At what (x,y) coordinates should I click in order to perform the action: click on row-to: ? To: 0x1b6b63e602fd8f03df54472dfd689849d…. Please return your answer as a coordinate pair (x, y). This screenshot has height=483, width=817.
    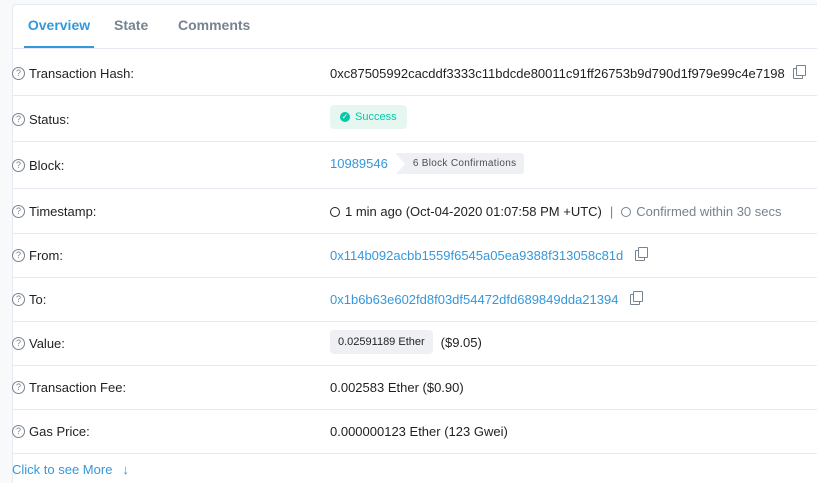
    Looking at the image, I should click on (414, 300).